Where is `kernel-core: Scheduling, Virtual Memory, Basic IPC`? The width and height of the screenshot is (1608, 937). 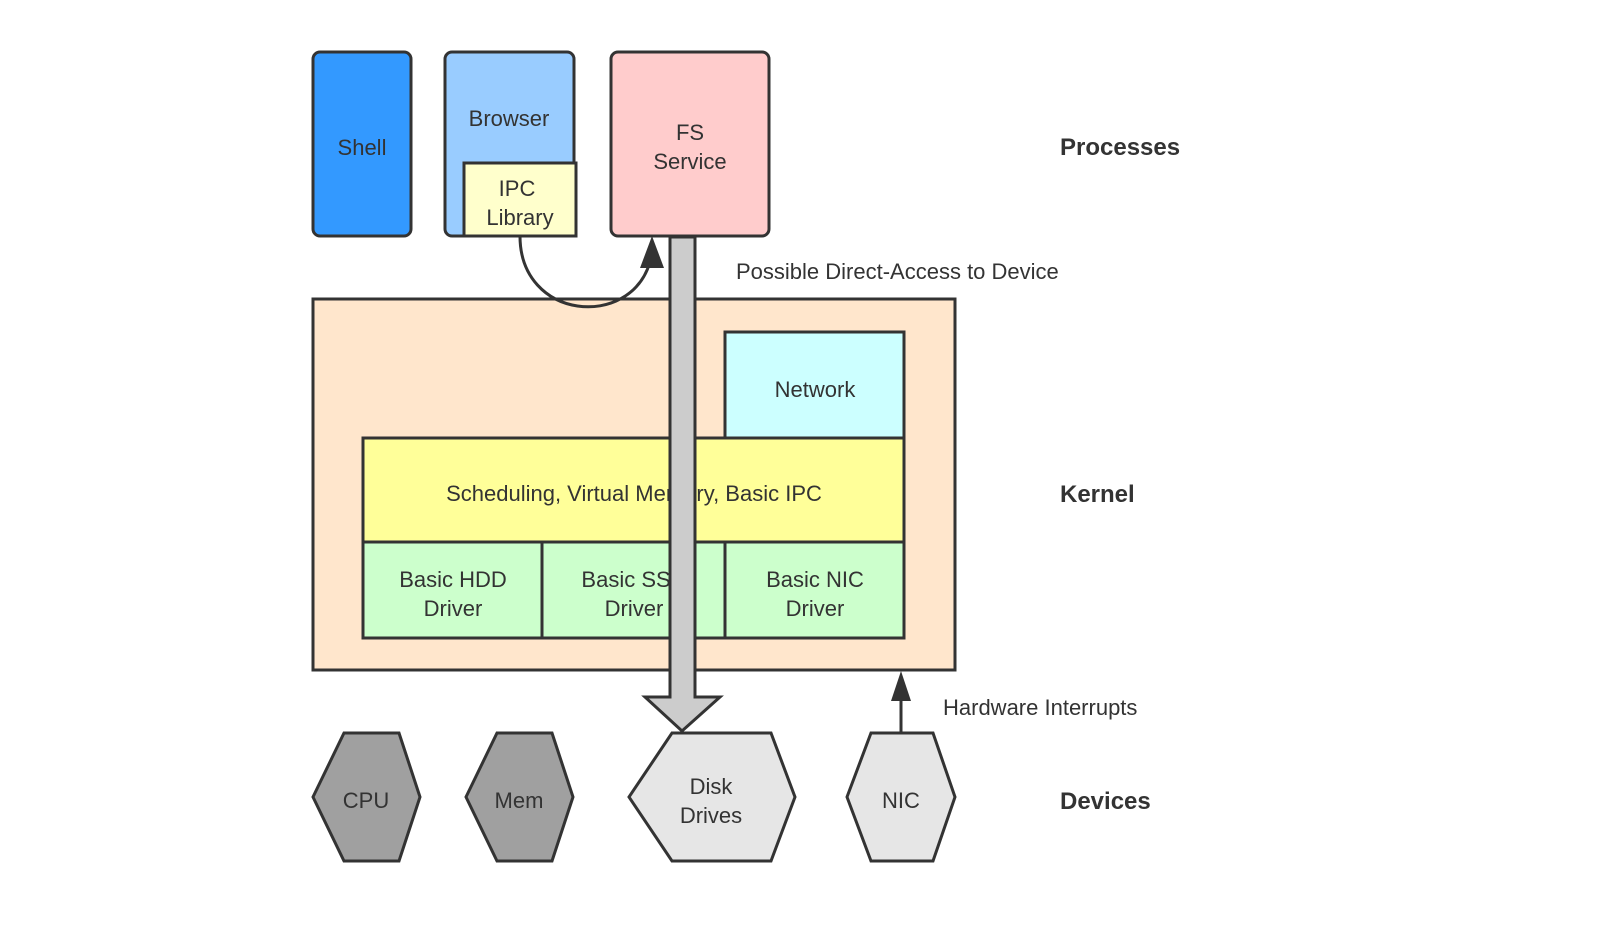
kernel-core: Scheduling, Virtual Memory, Basic IPC is located at coordinates (633, 490).